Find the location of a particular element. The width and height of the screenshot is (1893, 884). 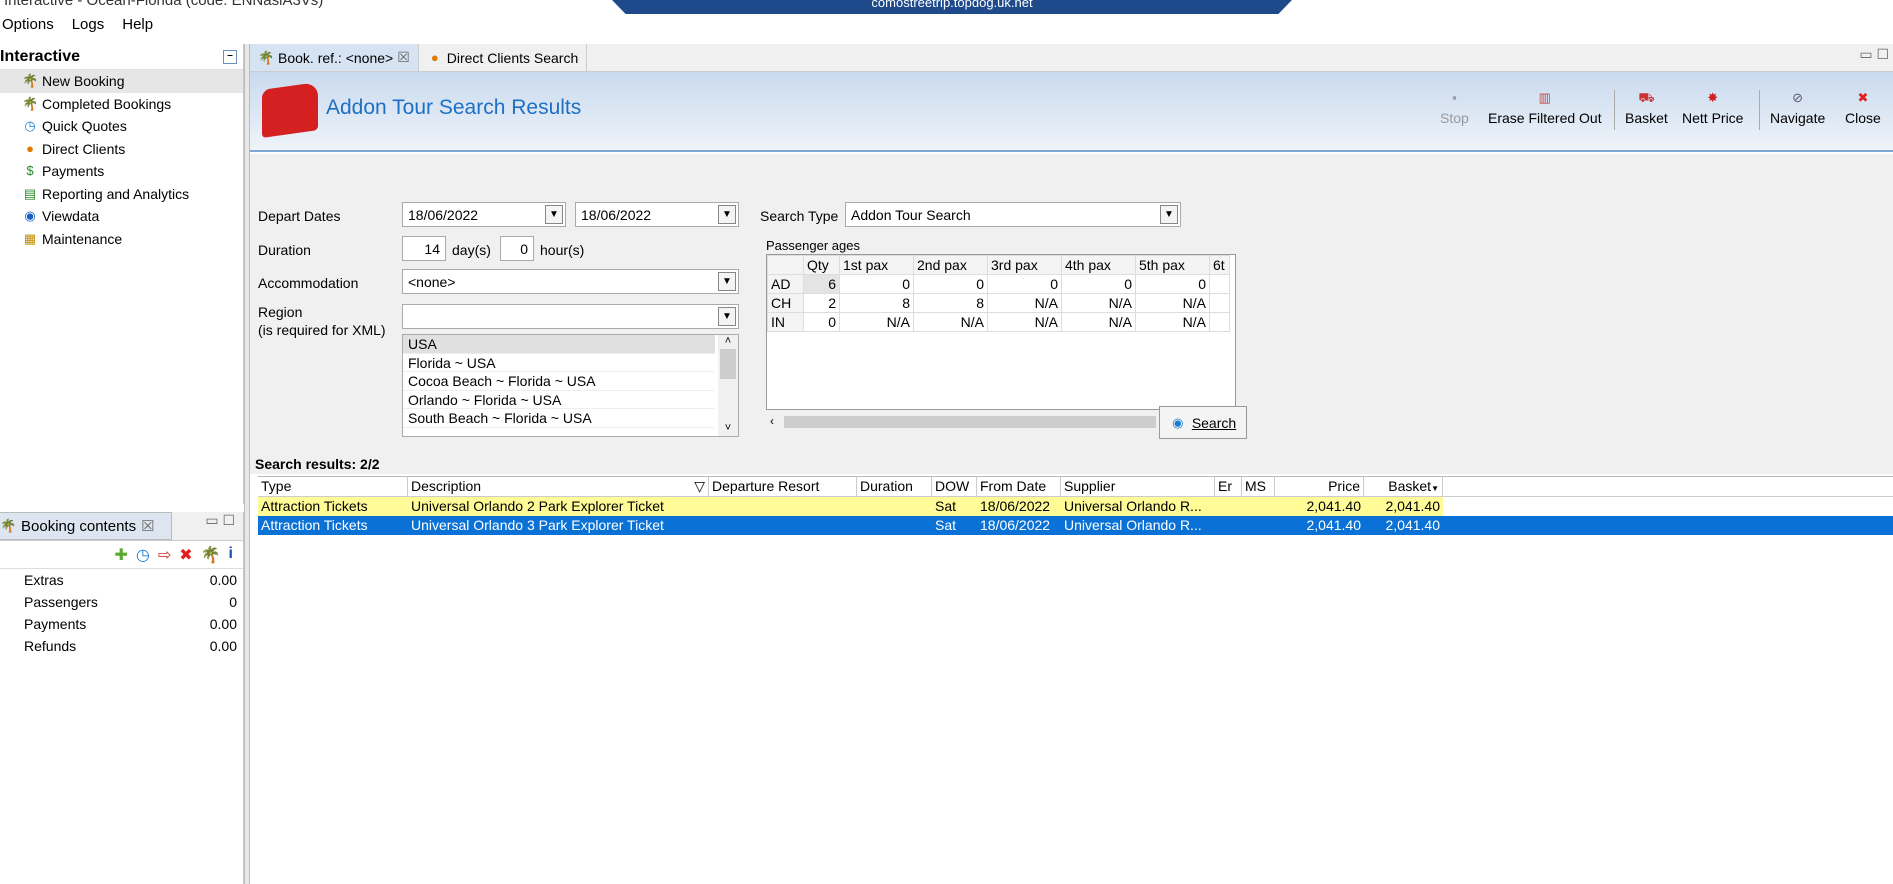

sidebar-item-completed-bookings: 🌴 Completed Bookings is located at coordinates (121, 104).